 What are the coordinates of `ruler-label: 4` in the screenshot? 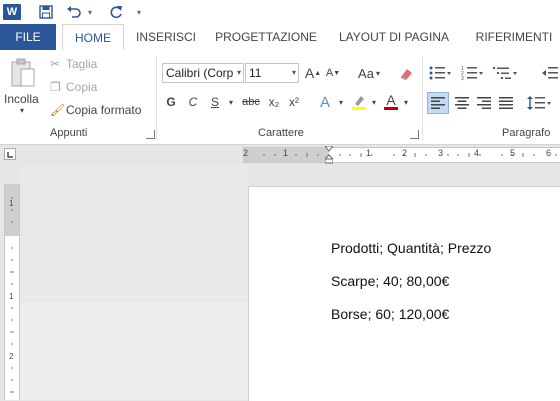 It's located at (477, 153).